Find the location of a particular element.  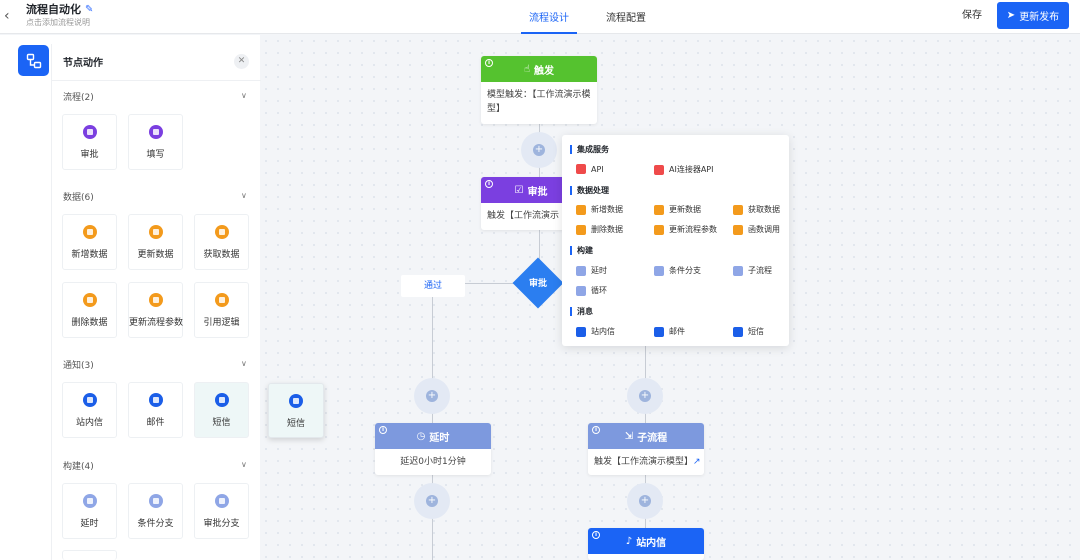

subflow-body-text: 触发【工作流演示模型】 is located at coordinates (644, 462).